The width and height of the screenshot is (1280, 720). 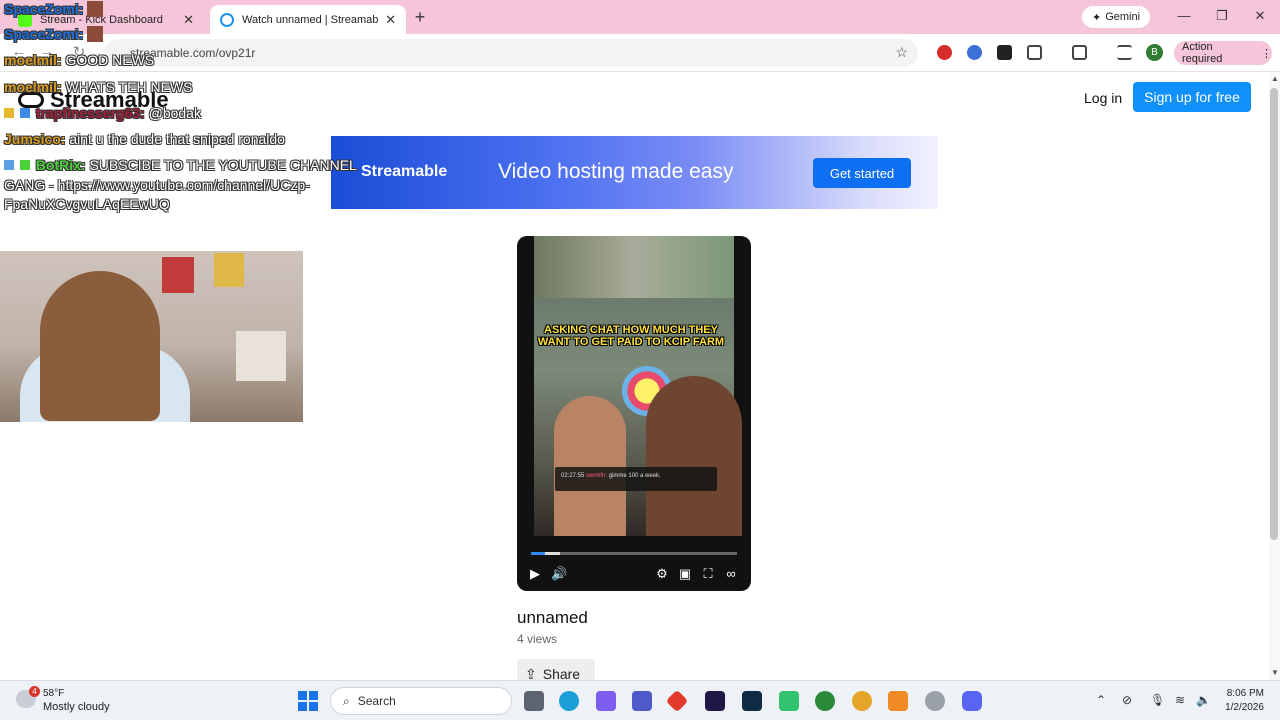 I want to click on microphone-icon: 🎙, so click(x=1157, y=700).